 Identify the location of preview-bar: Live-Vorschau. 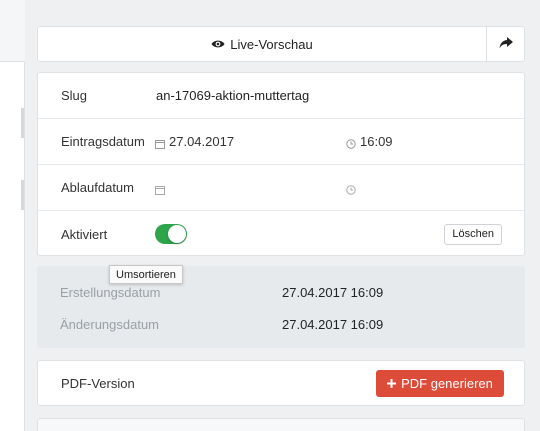
(281, 44).